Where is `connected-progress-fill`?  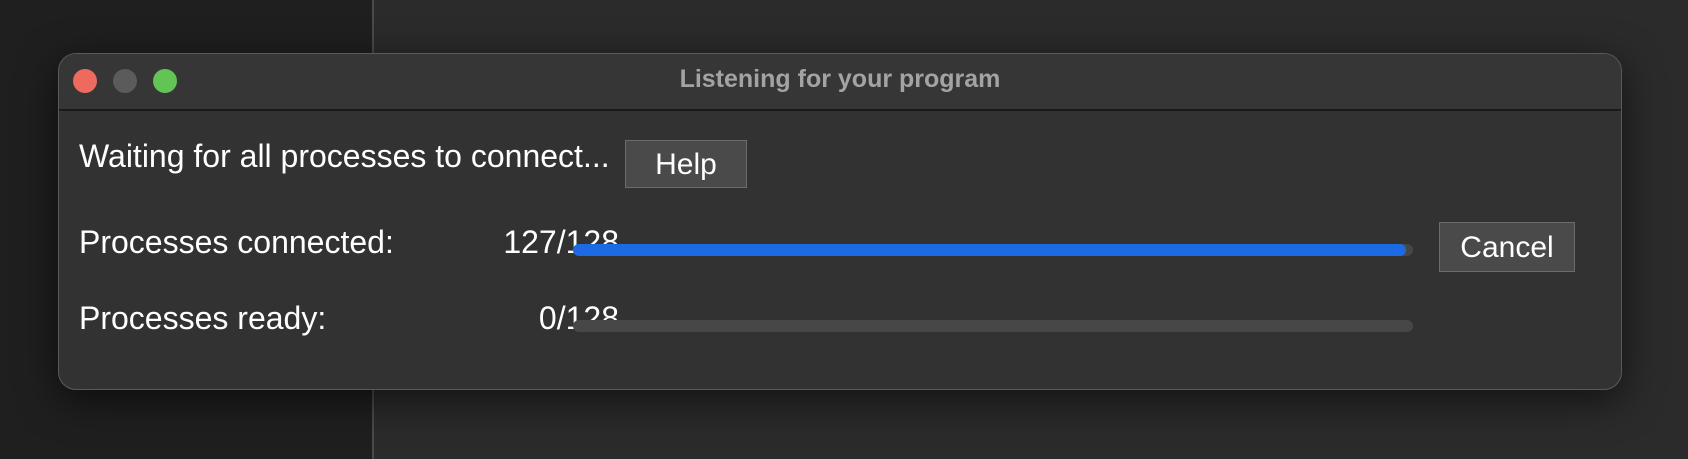 connected-progress-fill is located at coordinates (990, 250).